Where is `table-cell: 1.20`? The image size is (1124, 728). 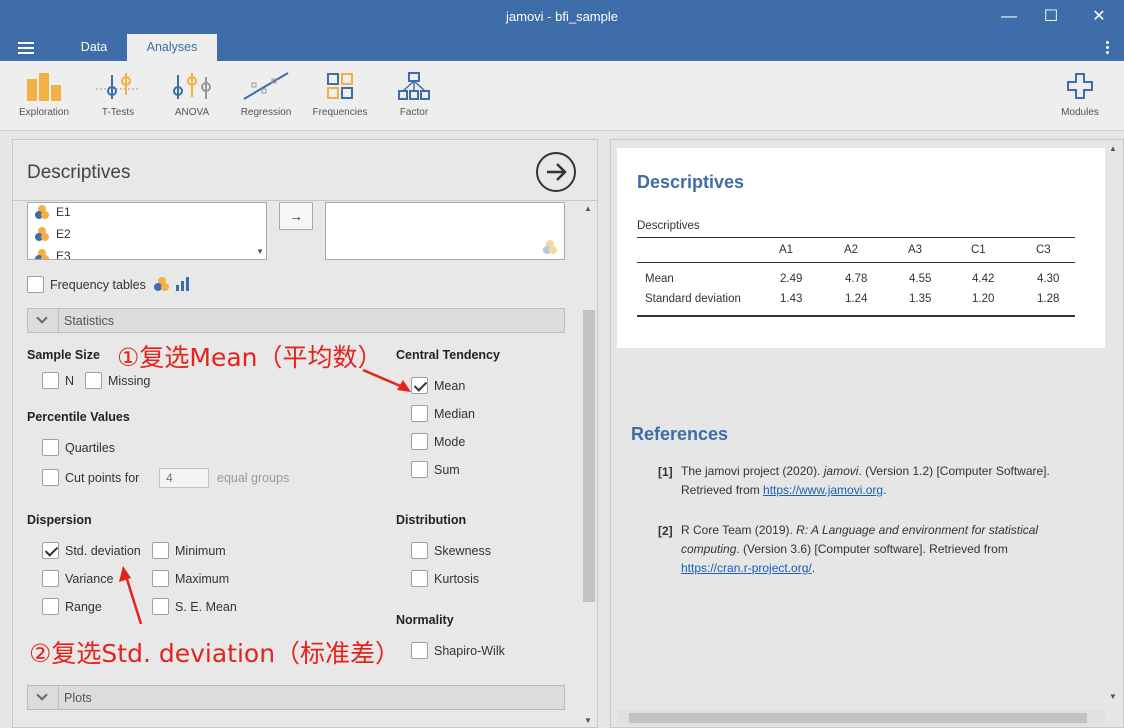
table-cell: 1.20 is located at coordinates (983, 299).